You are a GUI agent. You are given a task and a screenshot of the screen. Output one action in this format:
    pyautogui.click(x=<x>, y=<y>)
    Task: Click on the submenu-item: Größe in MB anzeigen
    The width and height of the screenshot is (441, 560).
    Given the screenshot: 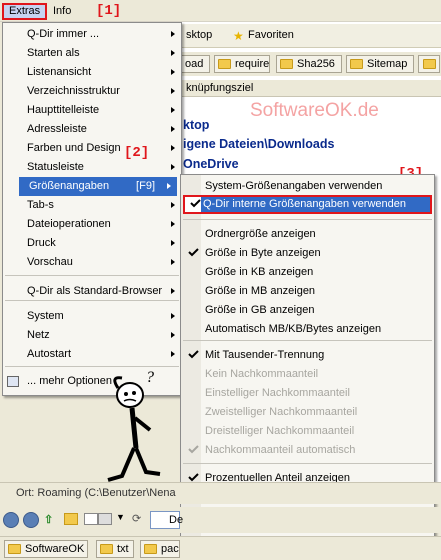 What is the action you would take?
    pyautogui.click(x=307, y=291)
    